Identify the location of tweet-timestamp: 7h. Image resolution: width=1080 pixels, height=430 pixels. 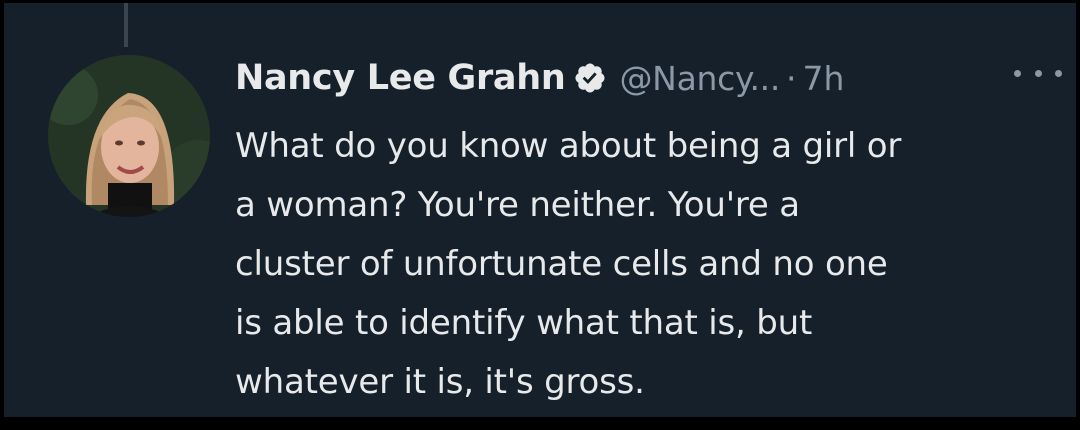
(824, 78).